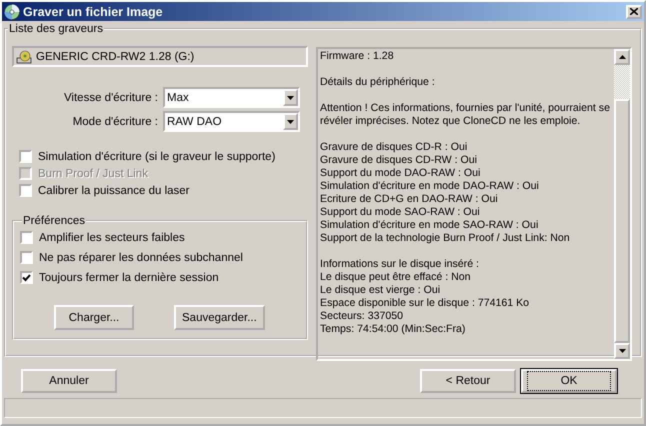  What do you see at coordinates (110, 98) in the screenshot?
I see `field-label: Vitesse d'écriture :` at bounding box center [110, 98].